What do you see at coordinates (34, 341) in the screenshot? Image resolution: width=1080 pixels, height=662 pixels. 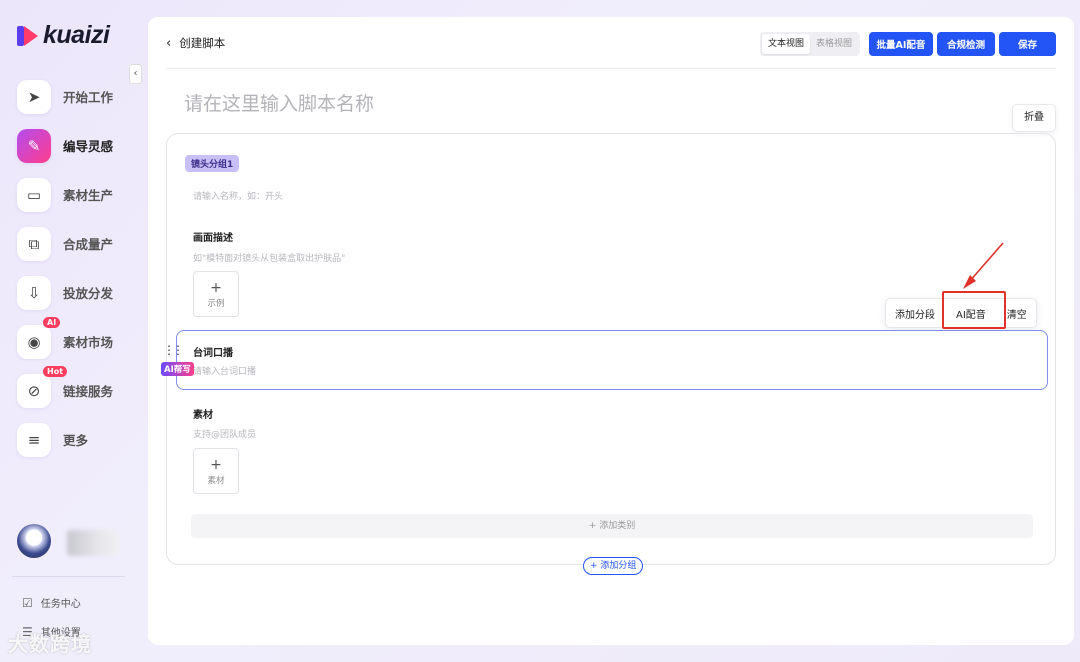 I see `shop-icon: ◉` at bounding box center [34, 341].